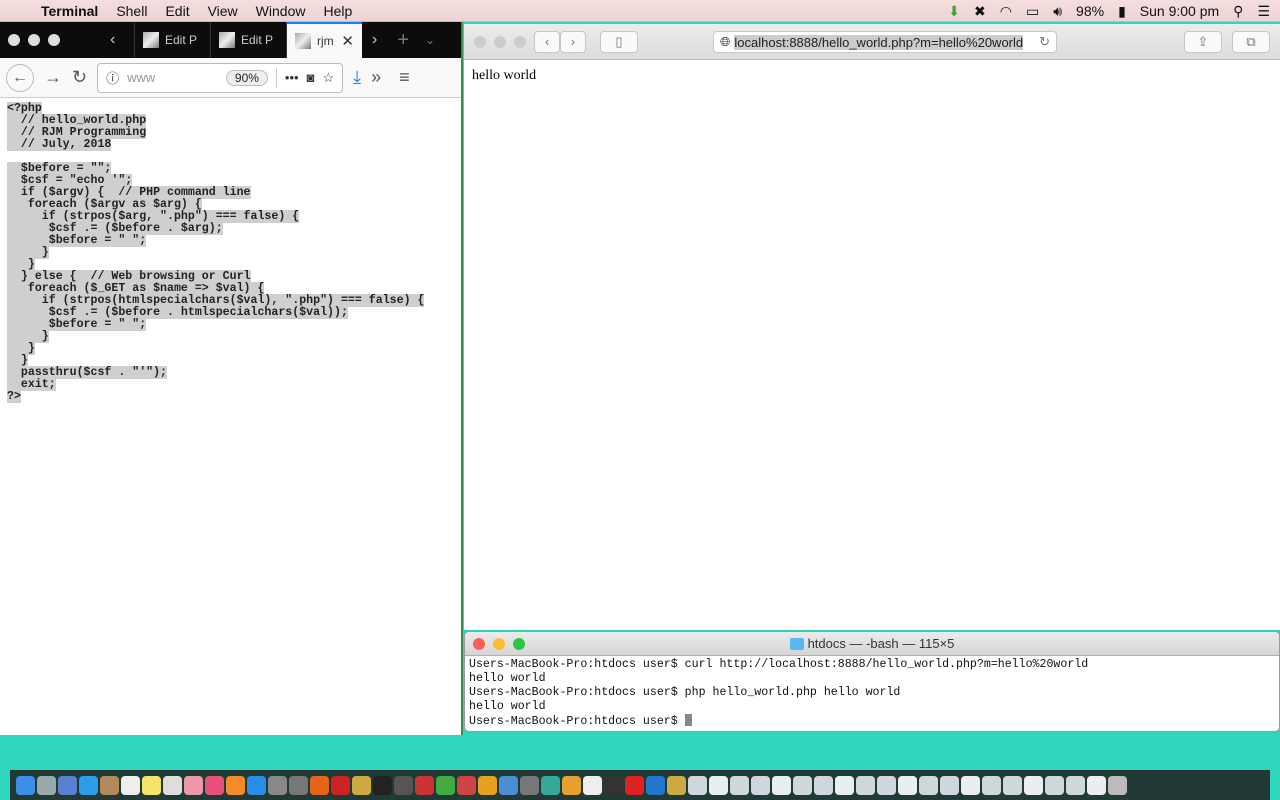 This screenshot has height=800, width=1280. I want to click on overflow-chevrons-icon: », so click(376, 77).